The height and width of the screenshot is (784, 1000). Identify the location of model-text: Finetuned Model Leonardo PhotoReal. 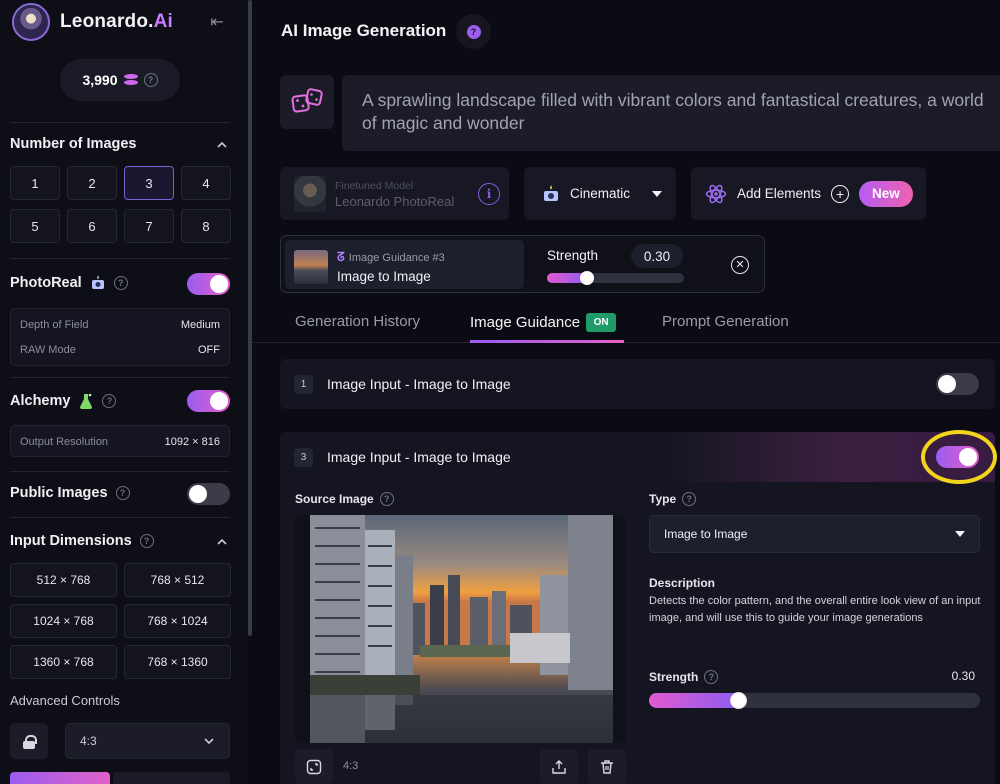
(394, 194).